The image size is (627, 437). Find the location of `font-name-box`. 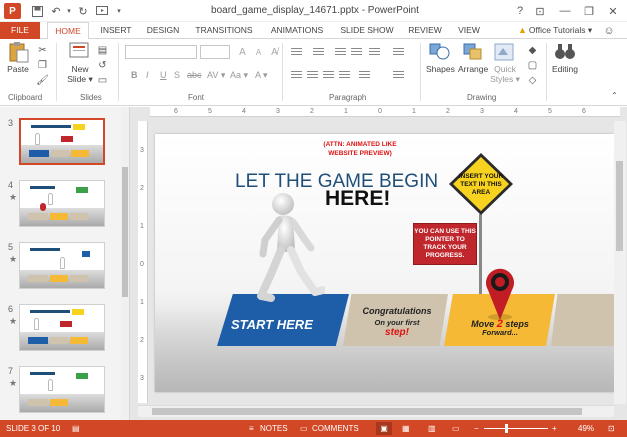

font-name-box is located at coordinates (161, 52).